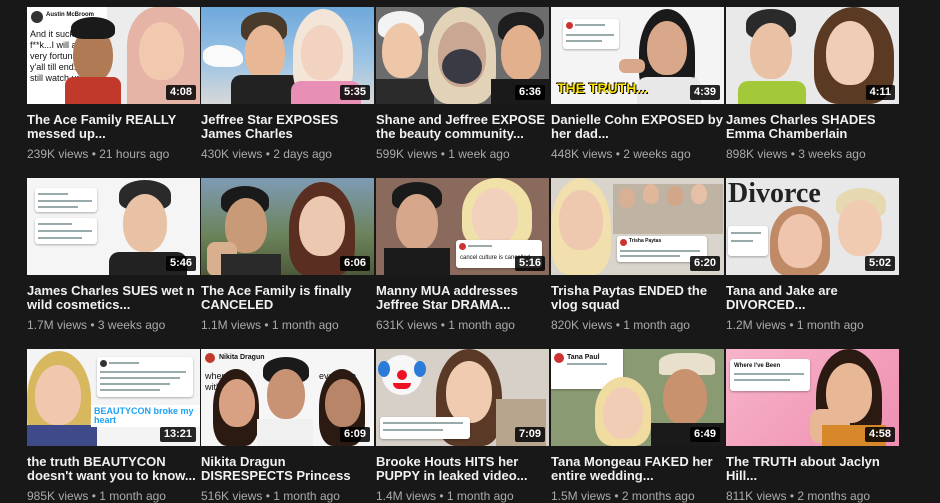 This screenshot has height=503, width=940. I want to click on video-duration: 5:35, so click(354, 92).